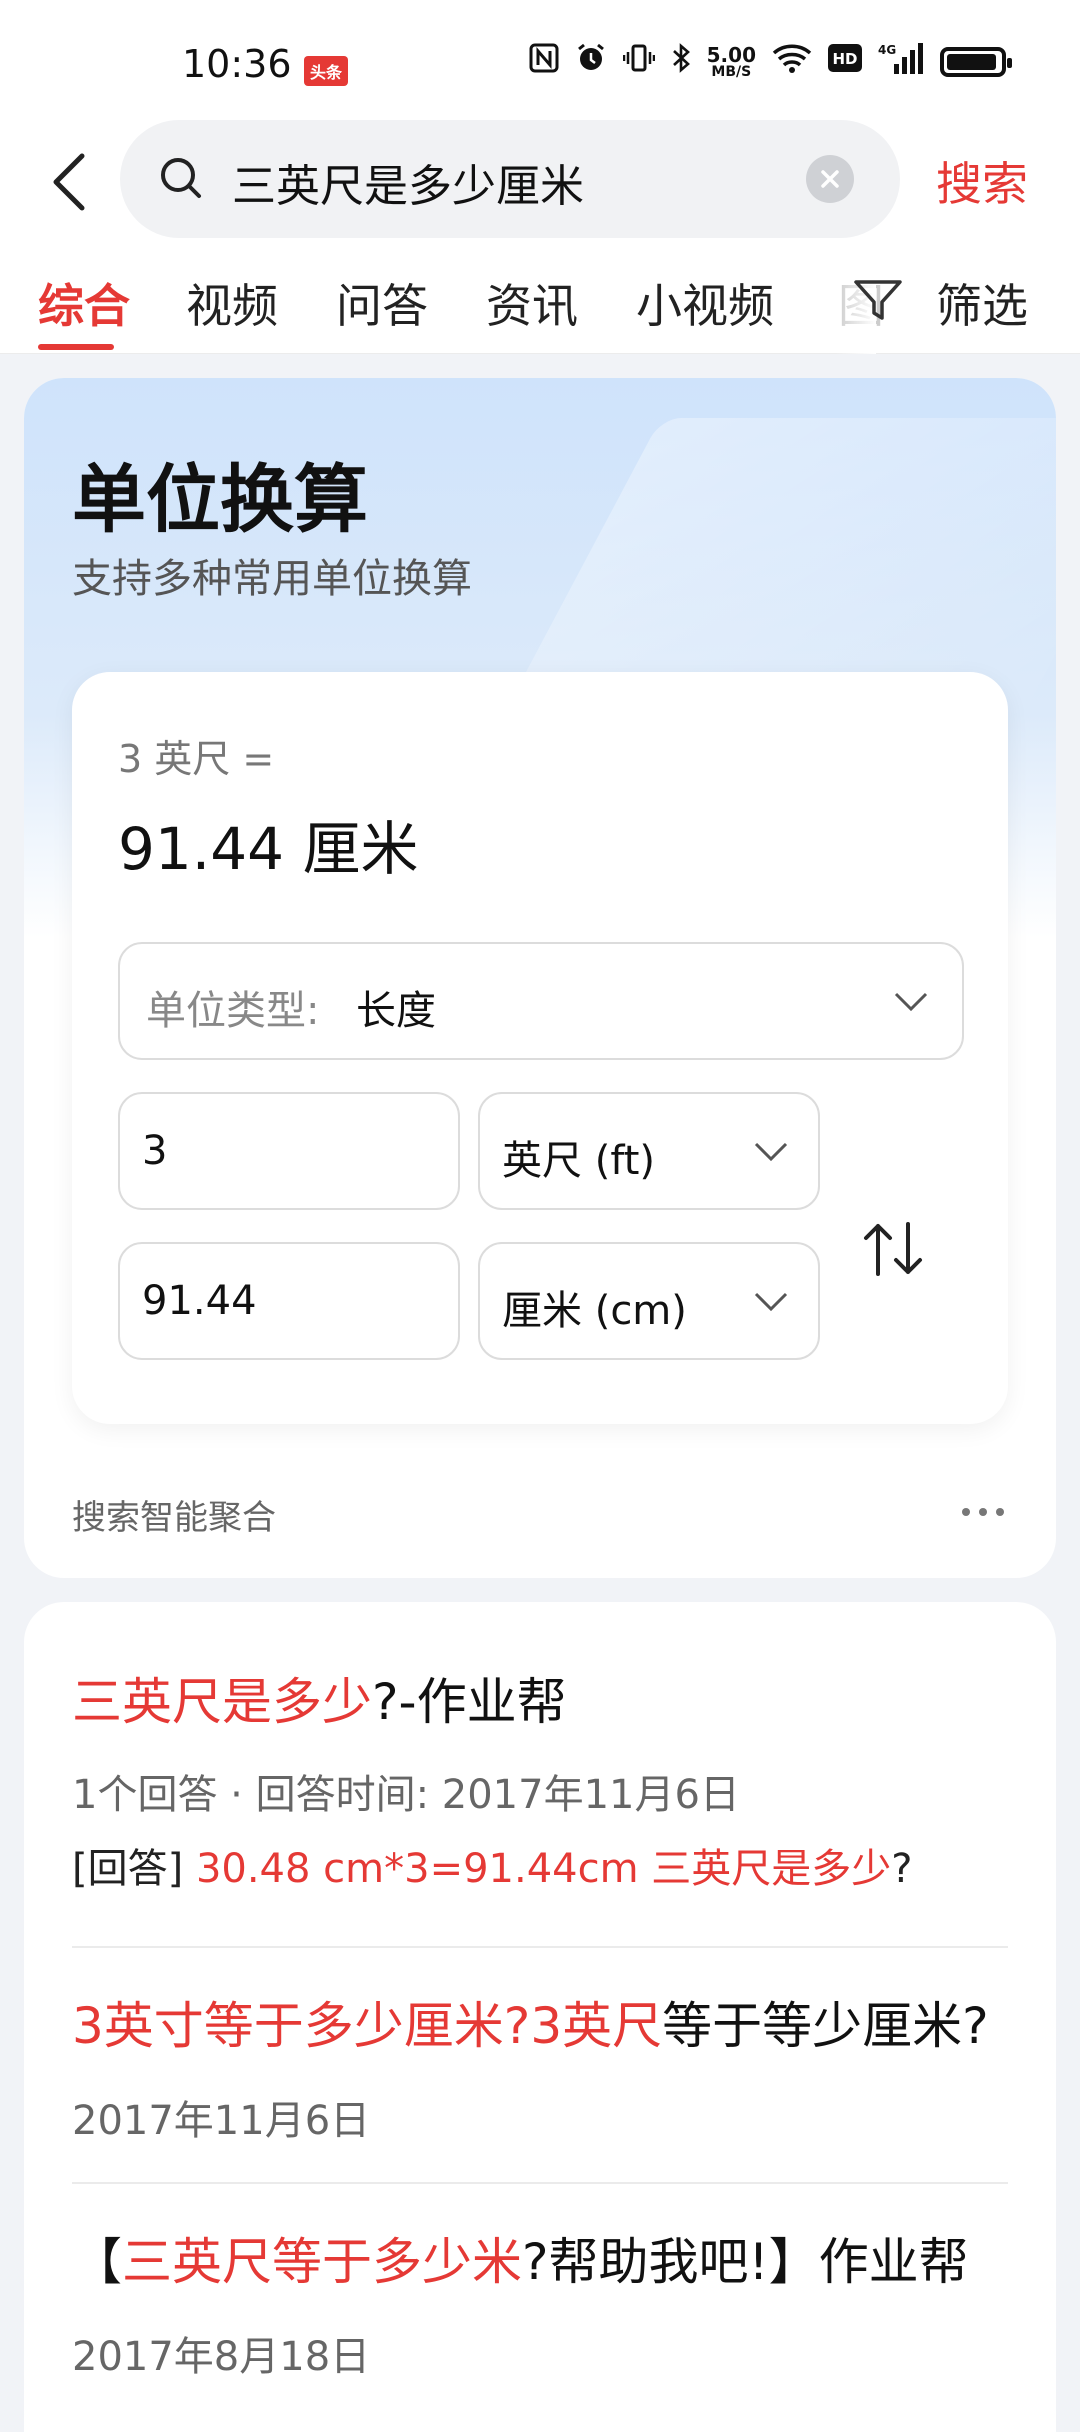 This screenshot has width=1080, height=2432. What do you see at coordinates (541, 1001) in the screenshot?
I see `unit-type-select: 单位类型: 长度` at bounding box center [541, 1001].